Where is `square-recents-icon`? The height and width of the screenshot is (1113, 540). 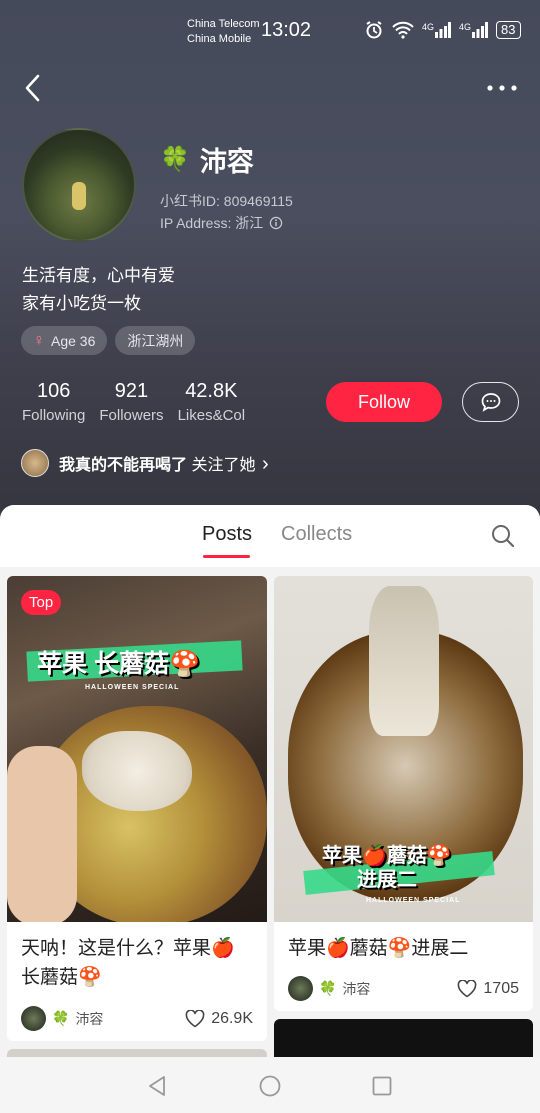 square-recents-icon is located at coordinates (382, 1086).